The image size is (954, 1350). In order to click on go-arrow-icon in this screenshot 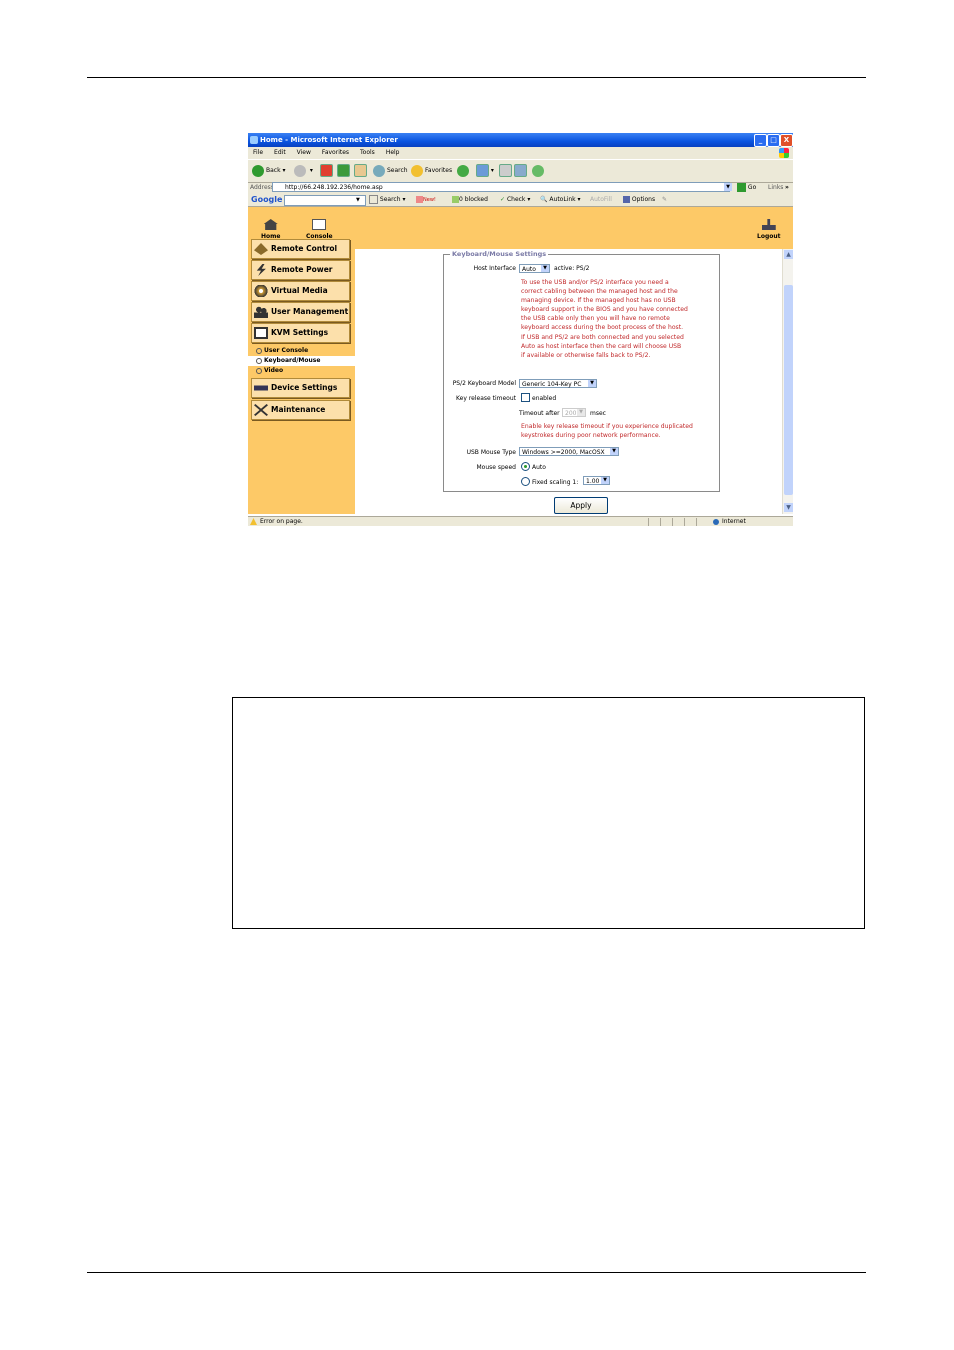, I will do `click(741, 187)`.